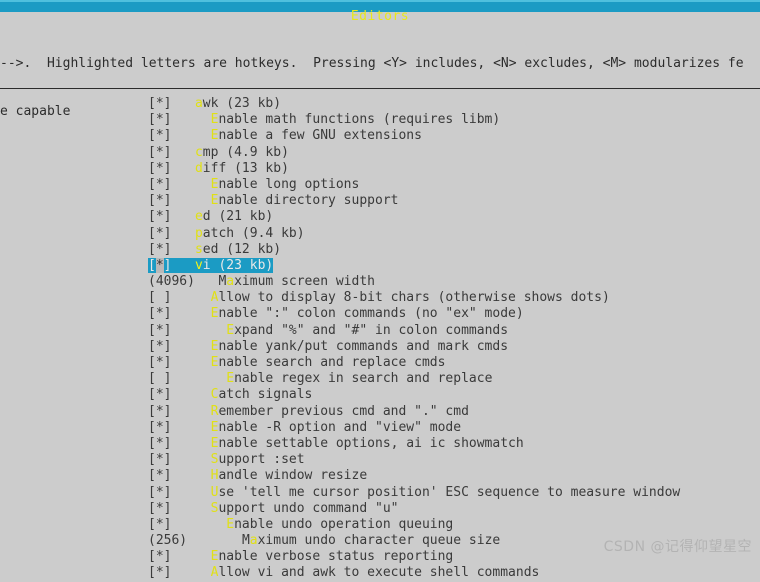  What do you see at coordinates (677, 547) in the screenshot?
I see `watermark: CSDN @记得仰望星空` at bounding box center [677, 547].